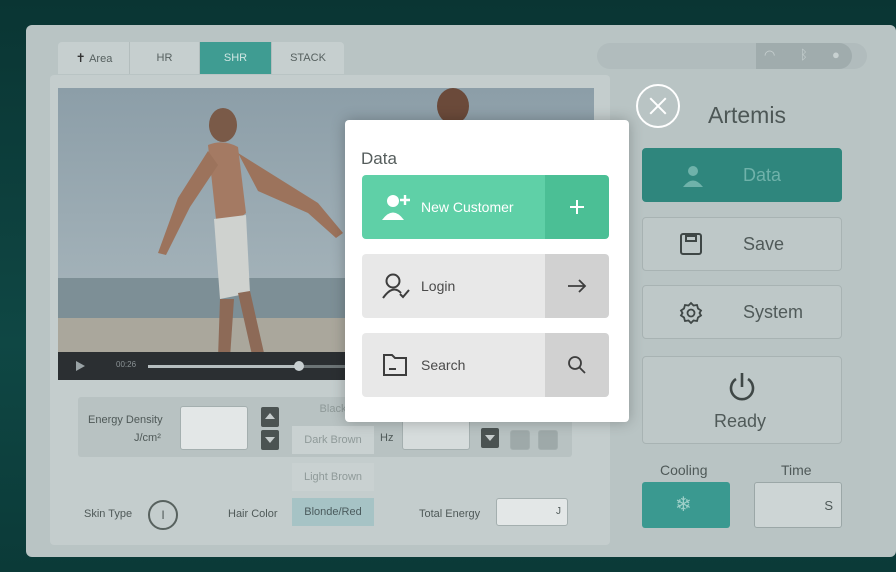 Image resolution: width=896 pixels, height=572 pixels. What do you see at coordinates (798, 505) in the screenshot?
I see `time-field: S` at bounding box center [798, 505].